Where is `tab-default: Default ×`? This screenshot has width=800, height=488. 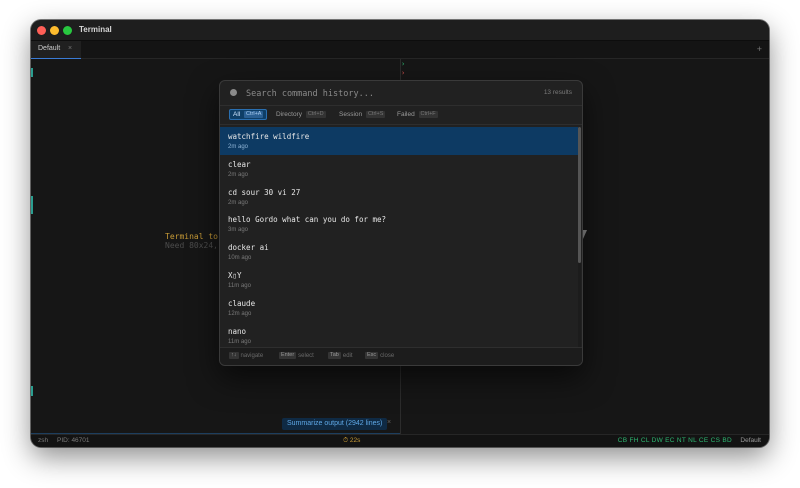 tab-default: Default × is located at coordinates (56, 50).